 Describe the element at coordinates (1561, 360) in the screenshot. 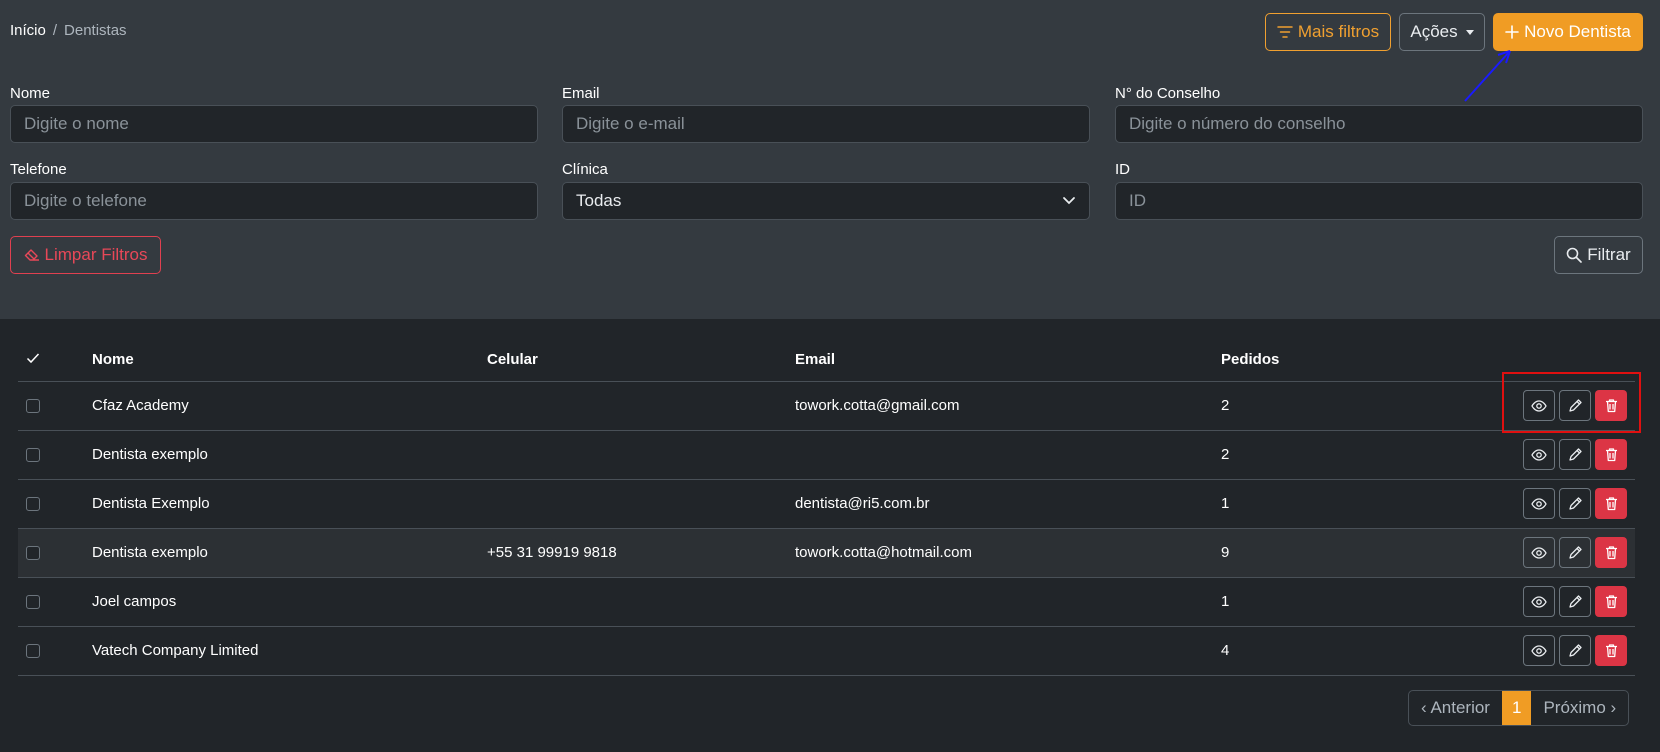

I see `column-header-actions` at that location.